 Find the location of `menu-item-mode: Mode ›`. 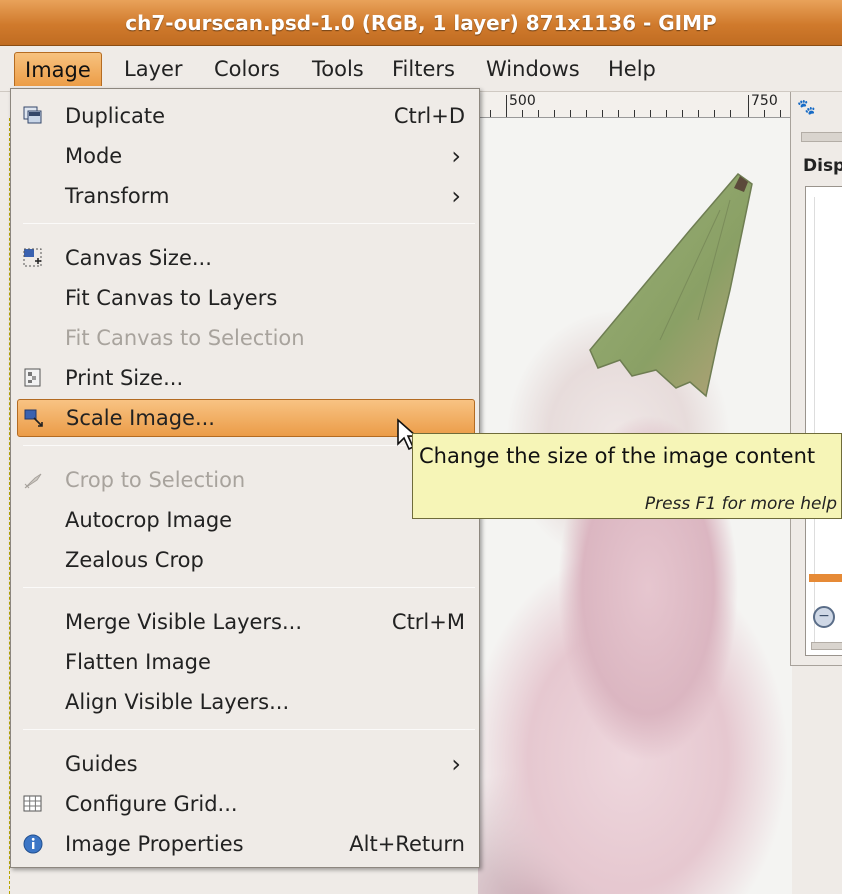

menu-item-mode: Mode › is located at coordinates (246, 156).